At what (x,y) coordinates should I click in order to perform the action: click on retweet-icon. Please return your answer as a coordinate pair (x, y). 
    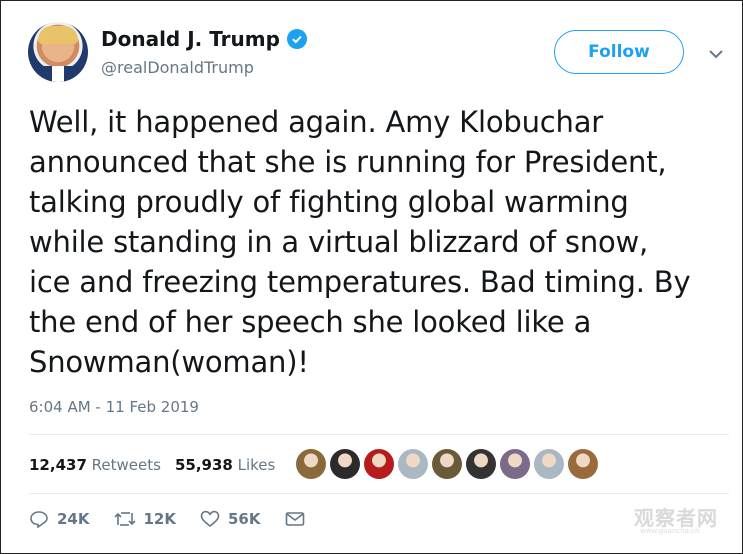
    Looking at the image, I should click on (124, 519).